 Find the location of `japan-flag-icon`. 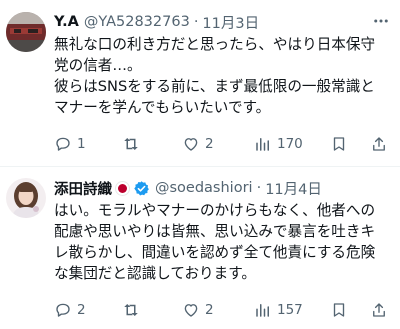

japan-flag-icon is located at coordinates (122, 188).